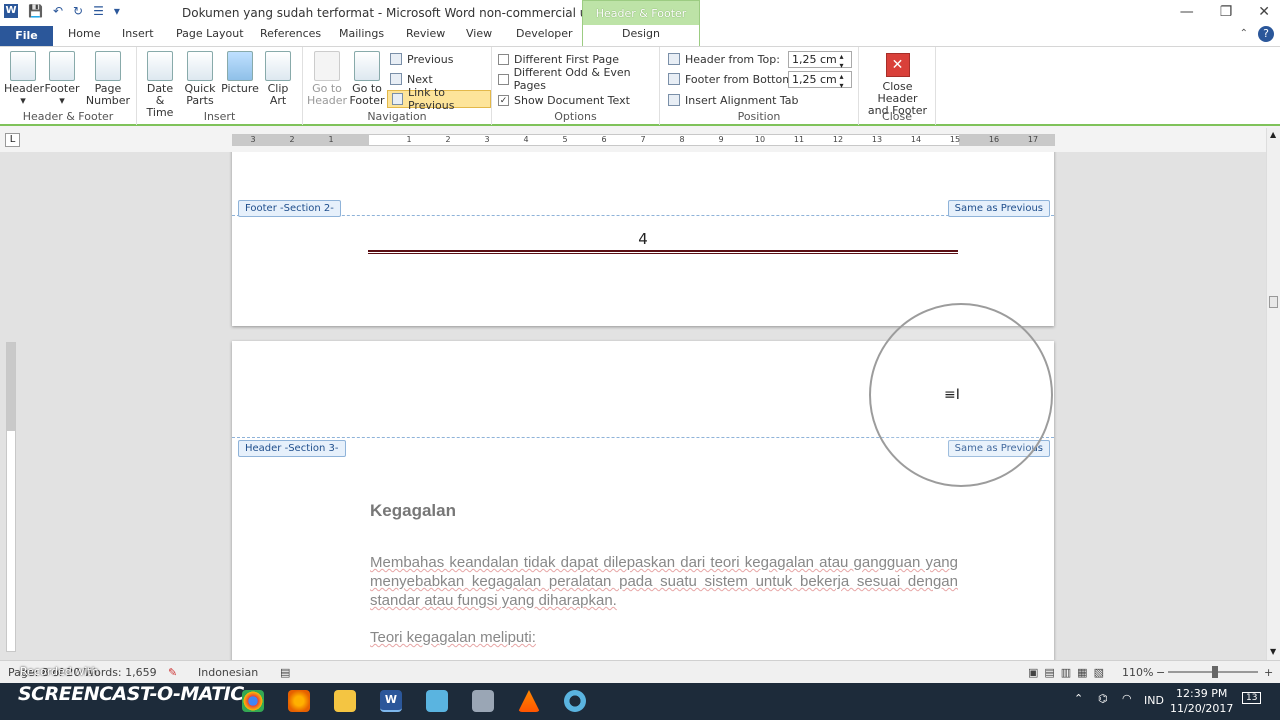 This screenshot has height=720, width=1280. Describe the element at coordinates (529, 701) in the screenshot. I see `vlc-icon` at that location.